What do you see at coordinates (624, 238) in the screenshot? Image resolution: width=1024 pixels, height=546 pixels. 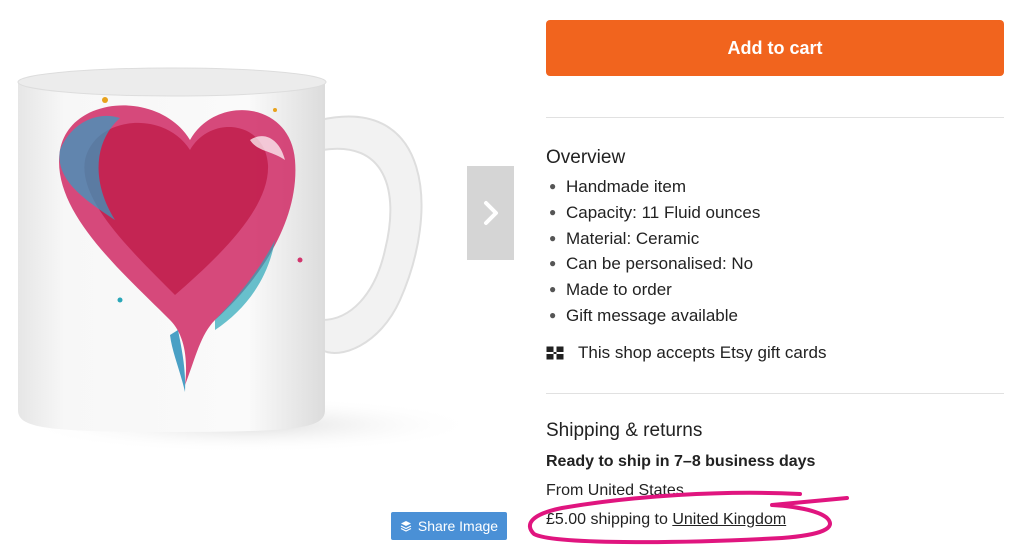 I see `list-item: ● Material: Ceramic` at bounding box center [624, 238].